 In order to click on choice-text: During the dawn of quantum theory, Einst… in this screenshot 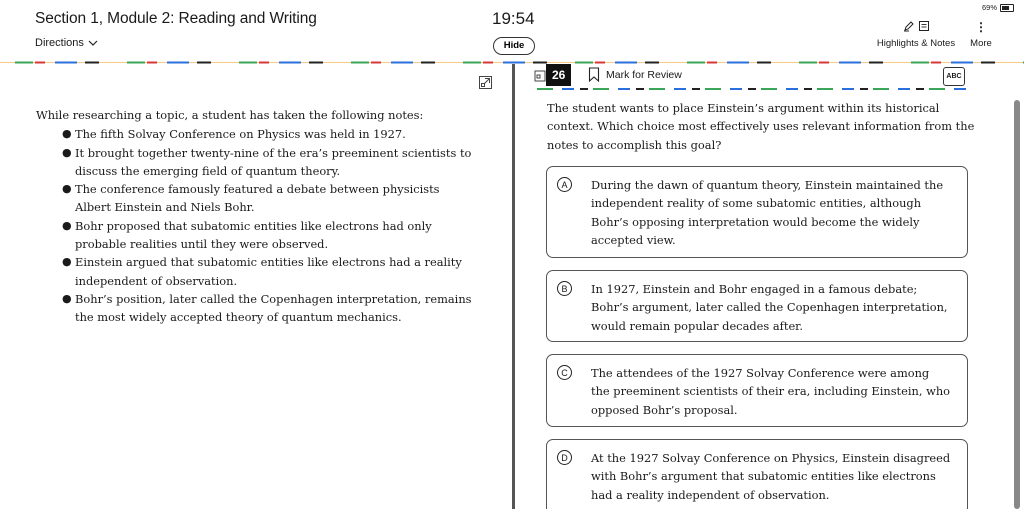, I will do `click(767, 212)`.